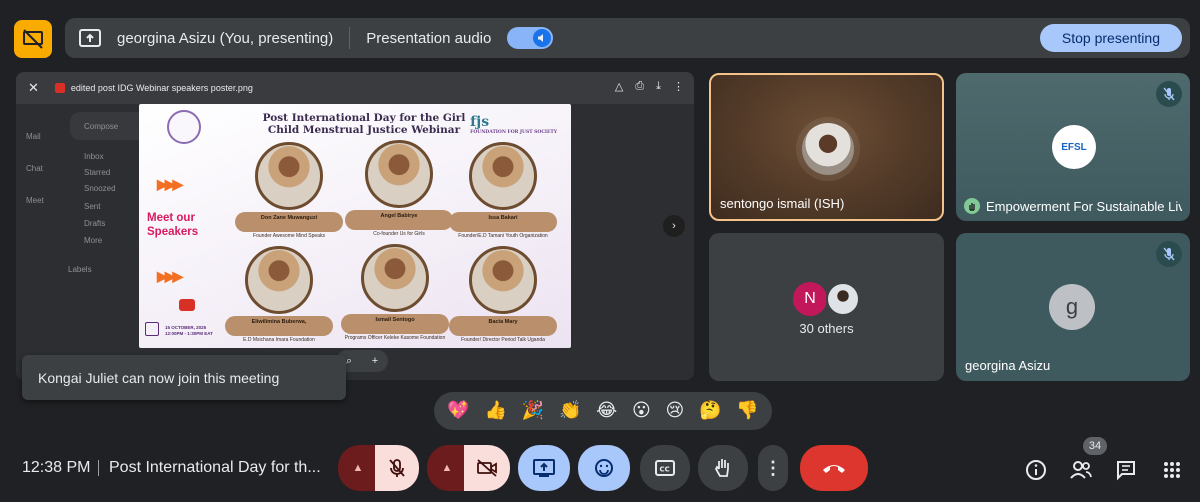 The height and width of the screenshot is (502, 1200). I want to click on people-icon, so click(1081, 470).